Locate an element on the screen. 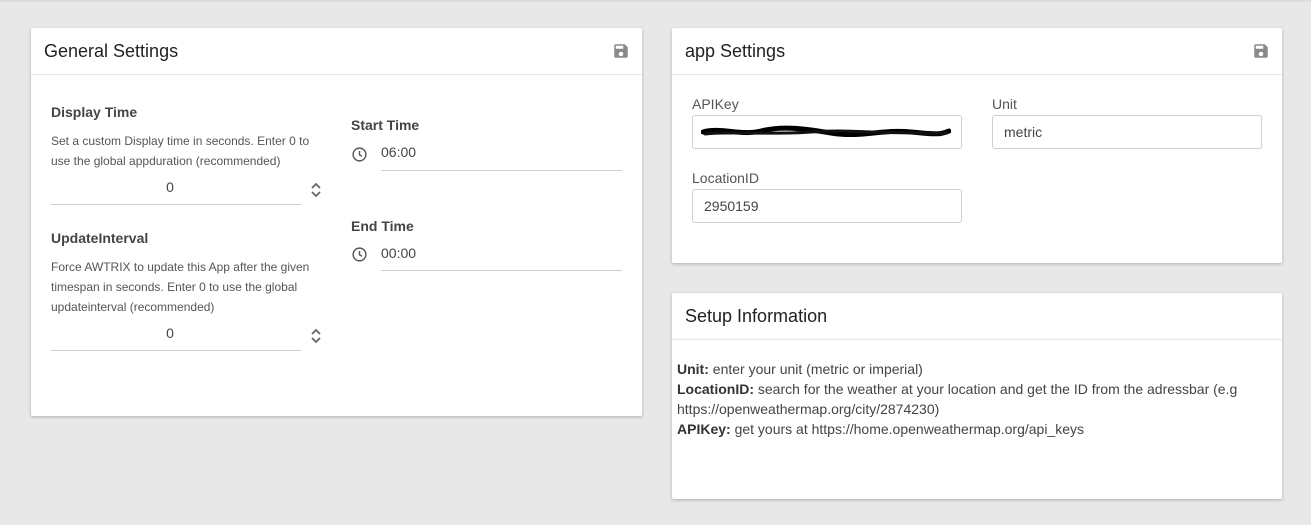  end-time-clock-icon is located at coordinates (359, 254).